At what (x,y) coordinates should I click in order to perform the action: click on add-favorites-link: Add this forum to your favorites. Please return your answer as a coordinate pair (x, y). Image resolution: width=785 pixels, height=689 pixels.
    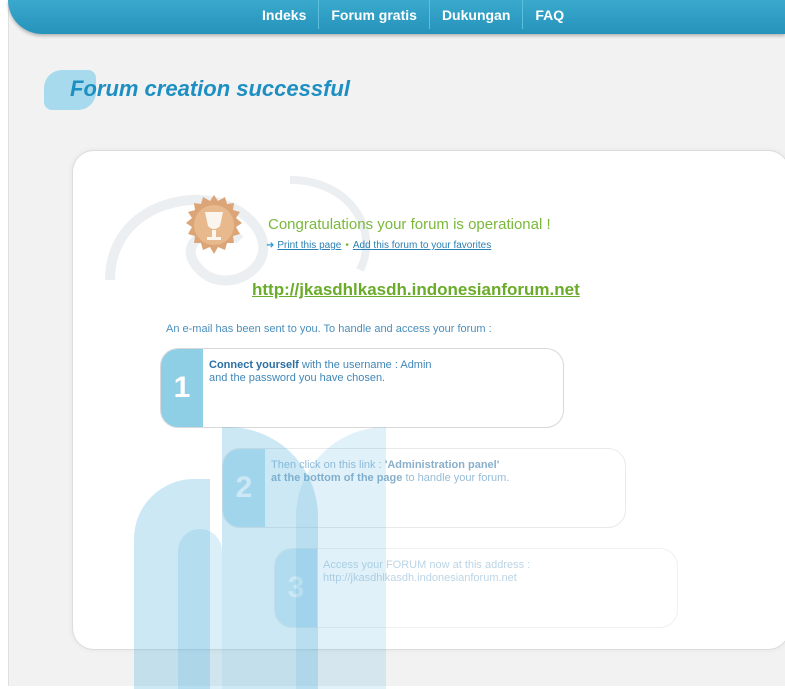
    Looking at the image, I should click on (422, 245).